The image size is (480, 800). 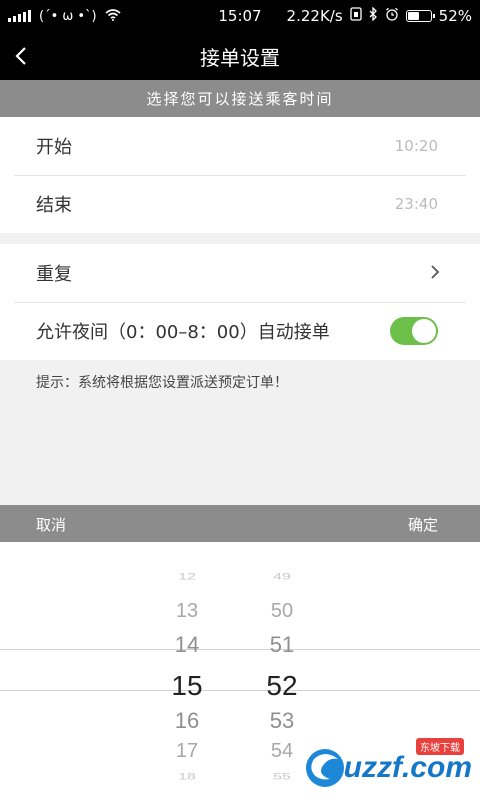 I want to click on options-card: 重复 允许夜间（0：00–8：00）自动接单, so click(x=240, y=302).